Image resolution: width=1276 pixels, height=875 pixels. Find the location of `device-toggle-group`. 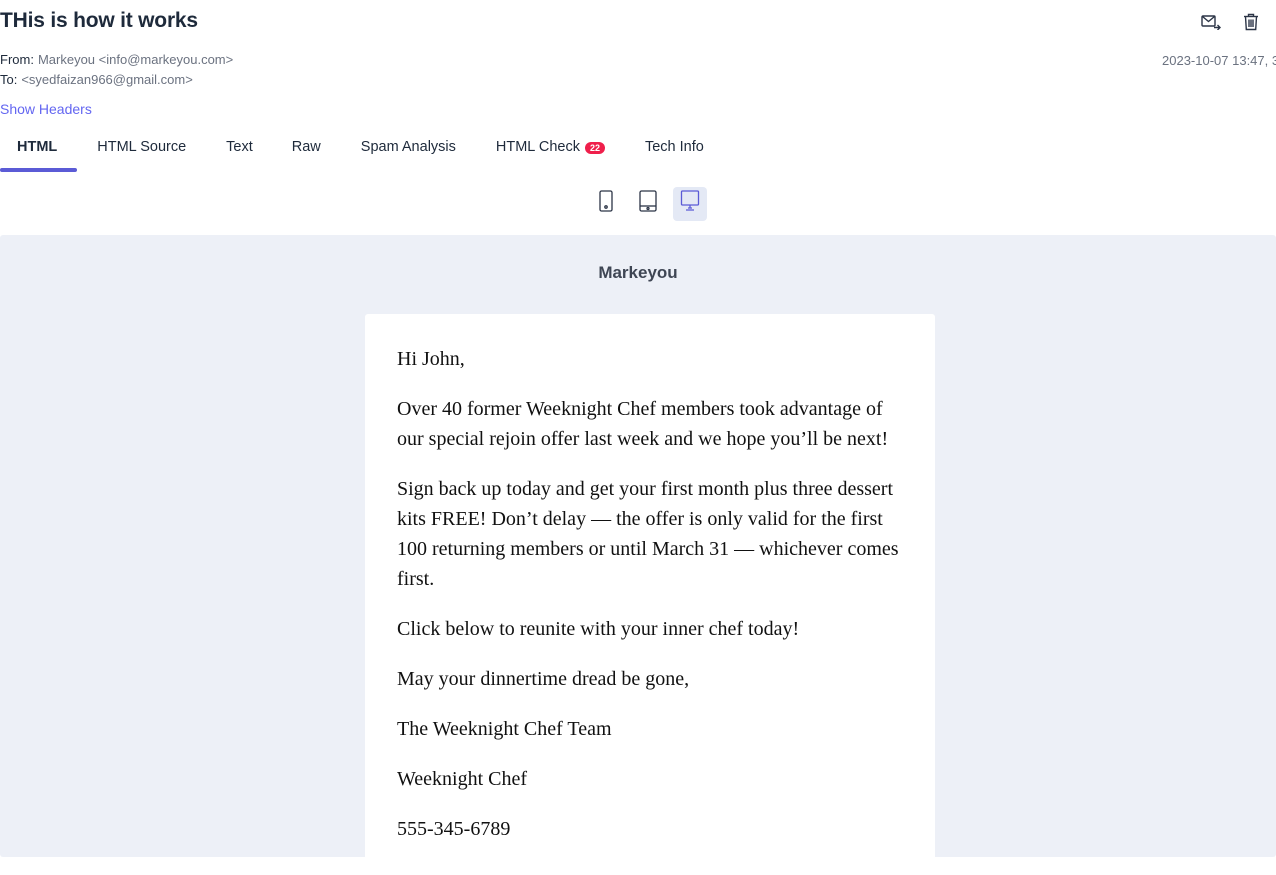

device-toggle-group is located at coordinates (648, 203).